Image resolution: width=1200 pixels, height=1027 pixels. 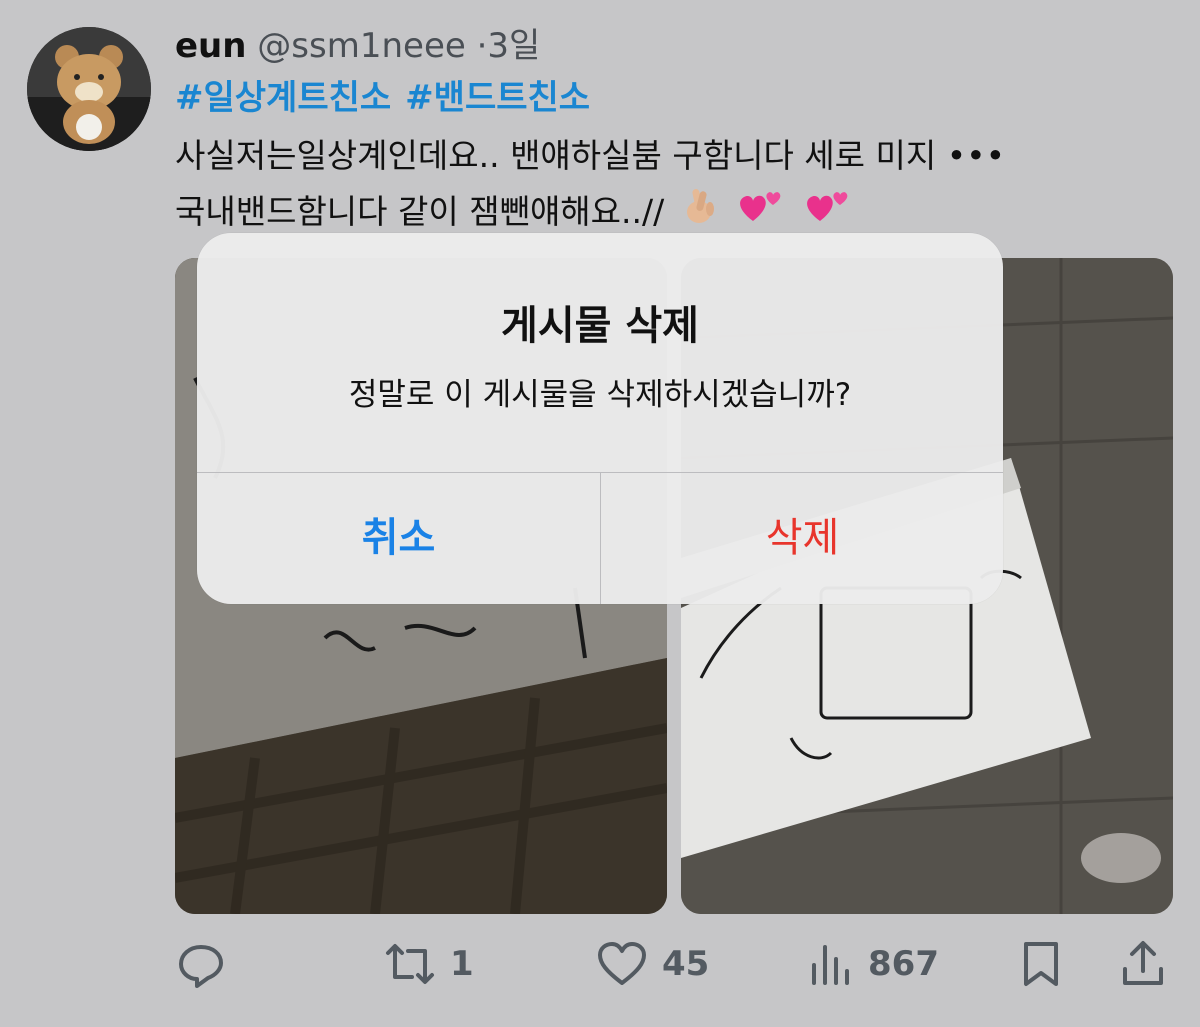 I want to click on reply-icon, so click(x=201, y=966).